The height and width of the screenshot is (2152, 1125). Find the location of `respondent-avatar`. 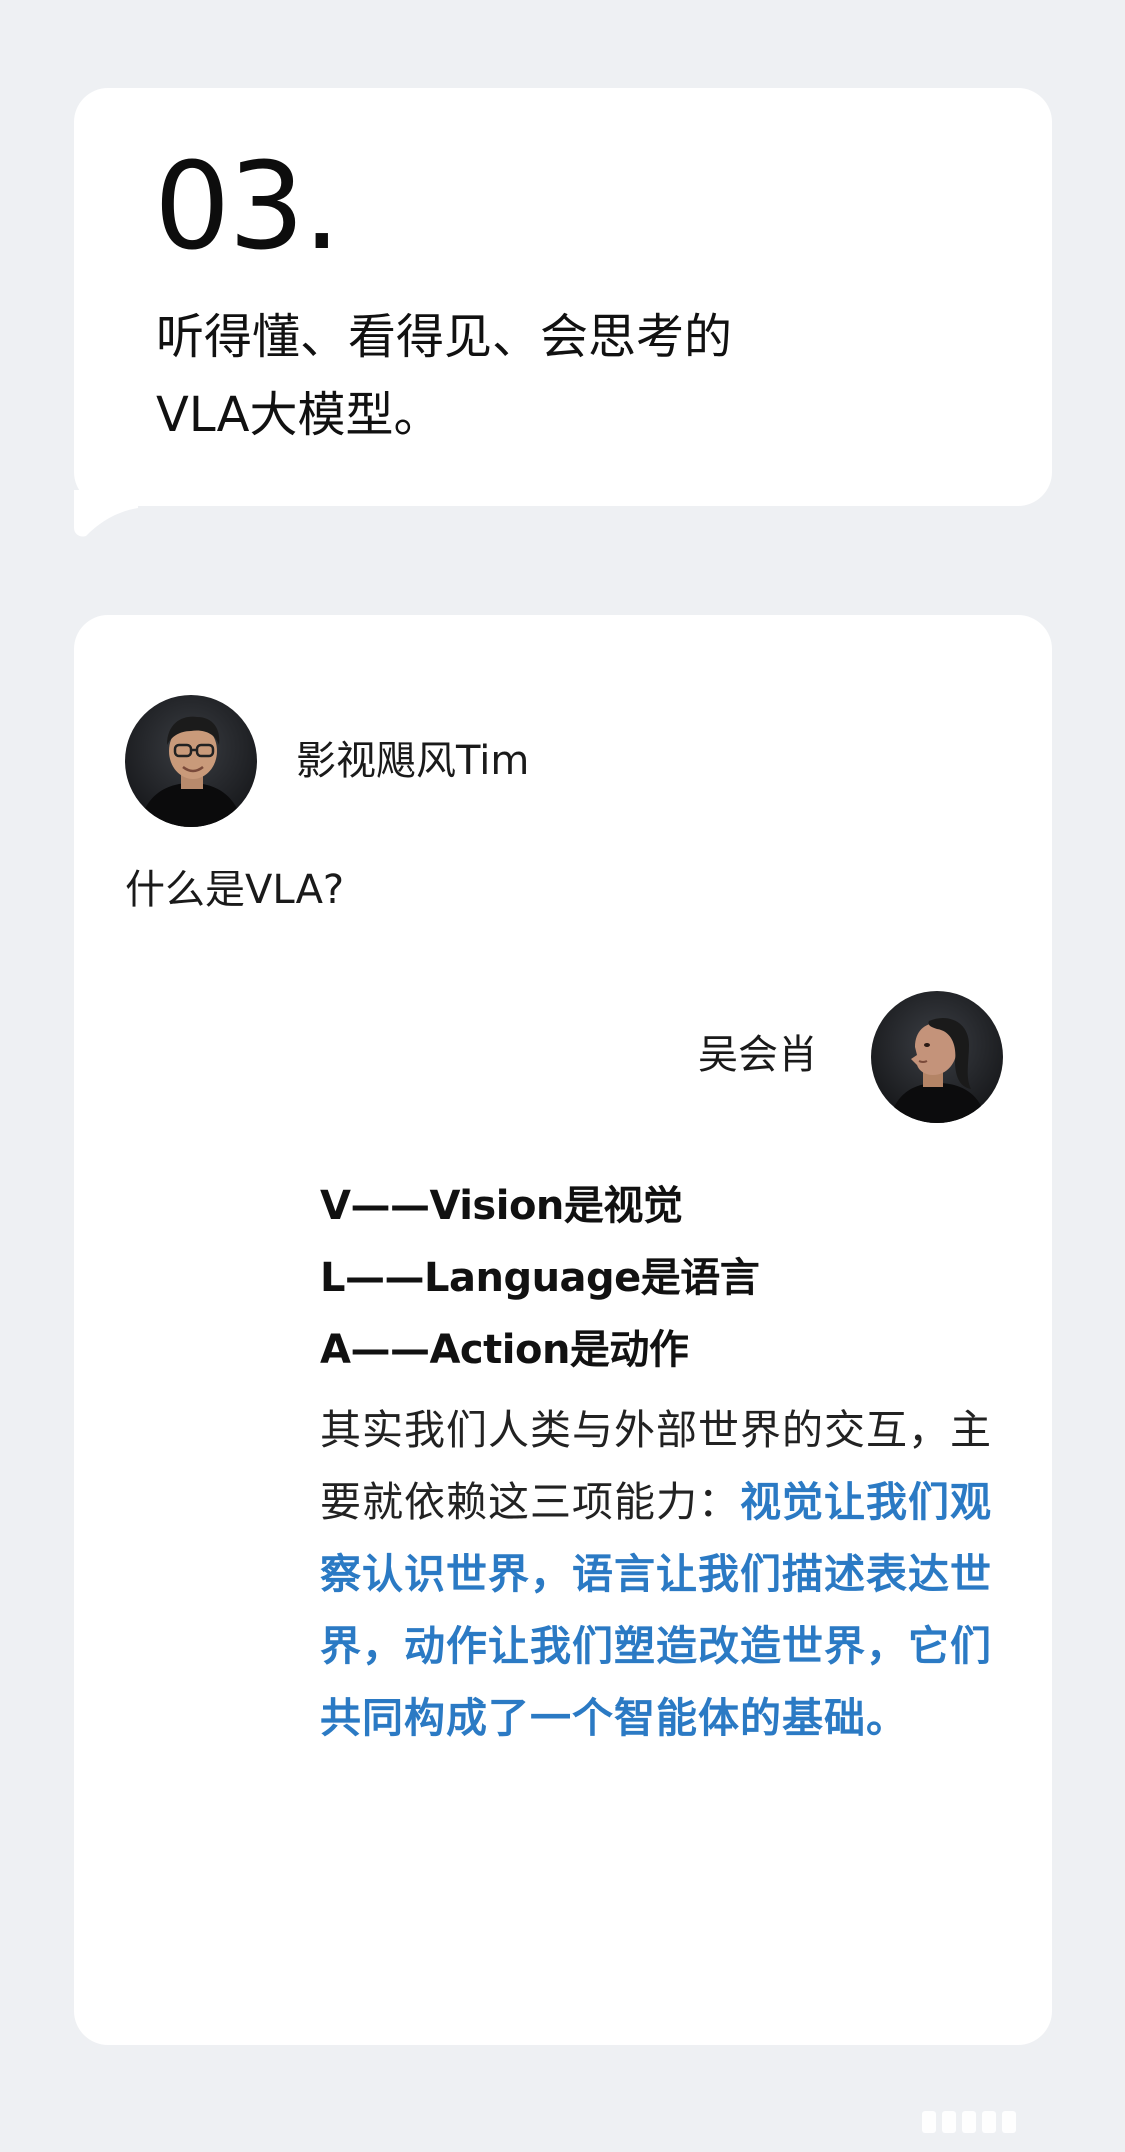

respondent-avatar is located at coordinates (937, 1057).